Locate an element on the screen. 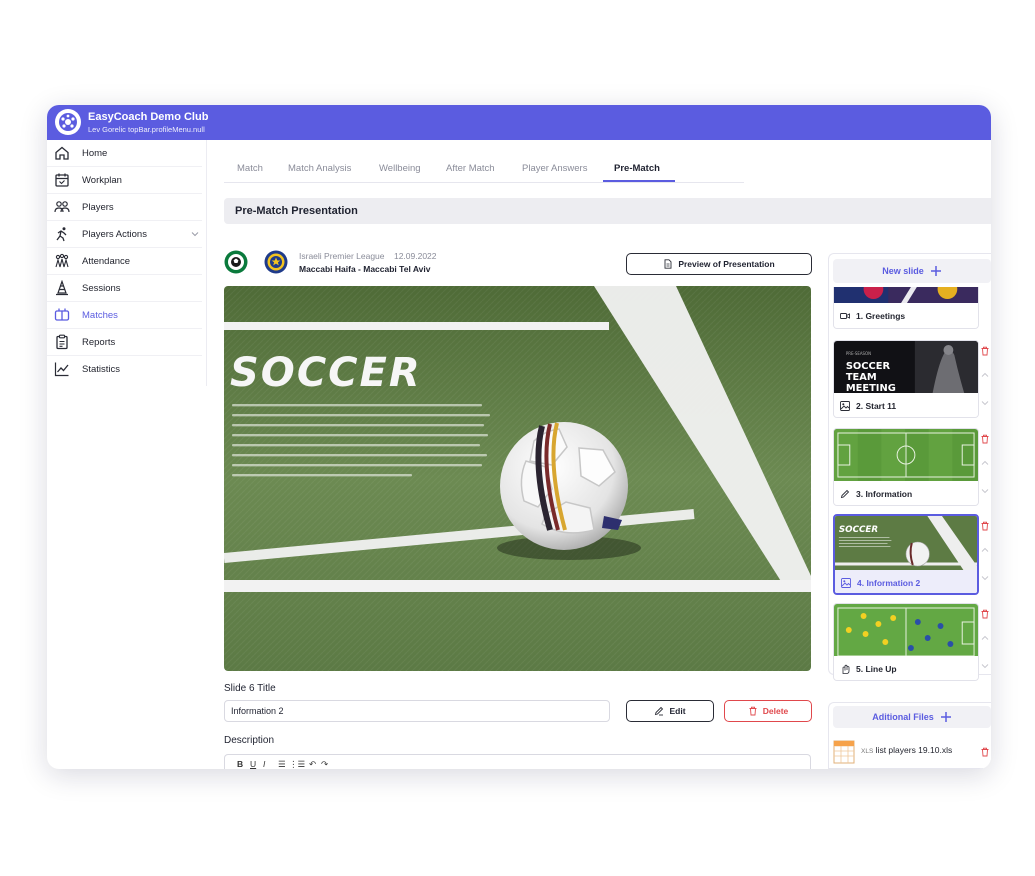  slide-card-4: SOCCER 4. Information 2 is located at coordinates (906, 554).